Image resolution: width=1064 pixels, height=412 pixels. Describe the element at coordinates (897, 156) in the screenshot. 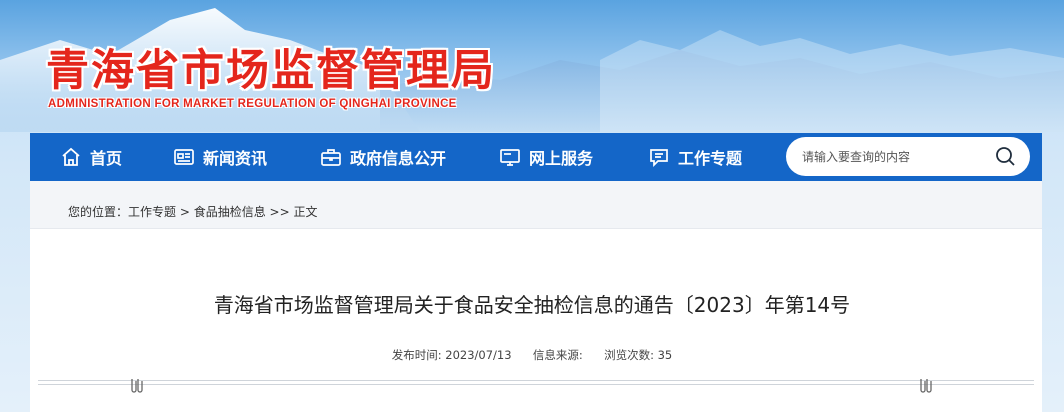

I see `search-input` at that location.